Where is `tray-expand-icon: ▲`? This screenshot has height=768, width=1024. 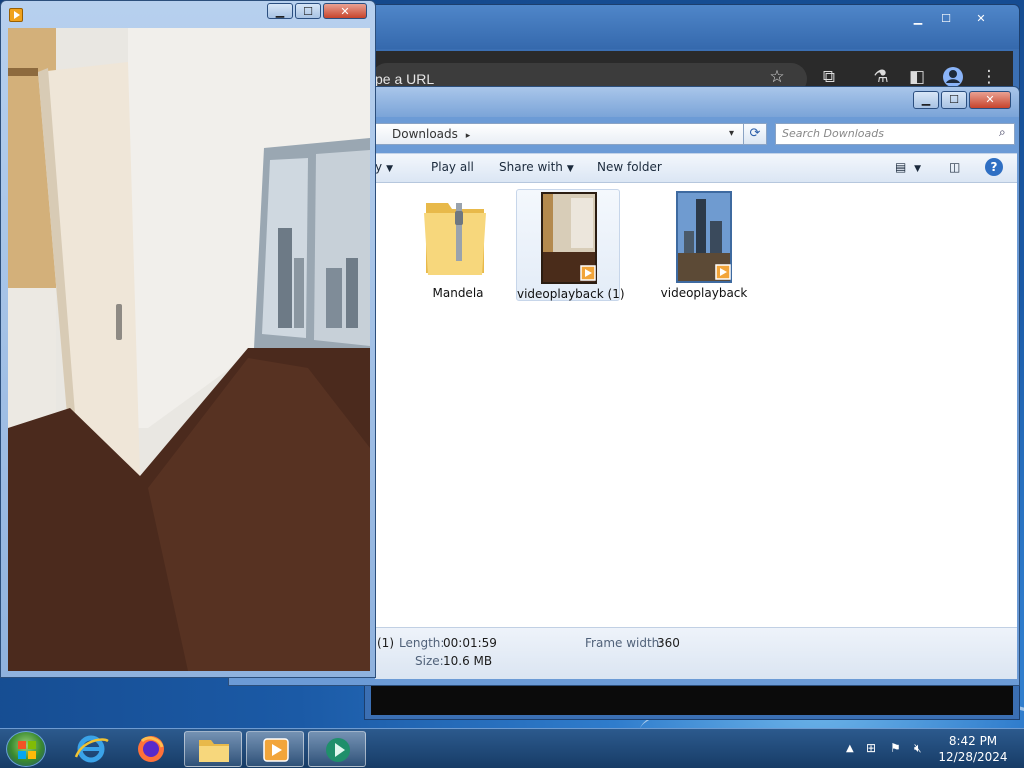
tray-expand-icon: ▲ is located at coordinates (850, 748).